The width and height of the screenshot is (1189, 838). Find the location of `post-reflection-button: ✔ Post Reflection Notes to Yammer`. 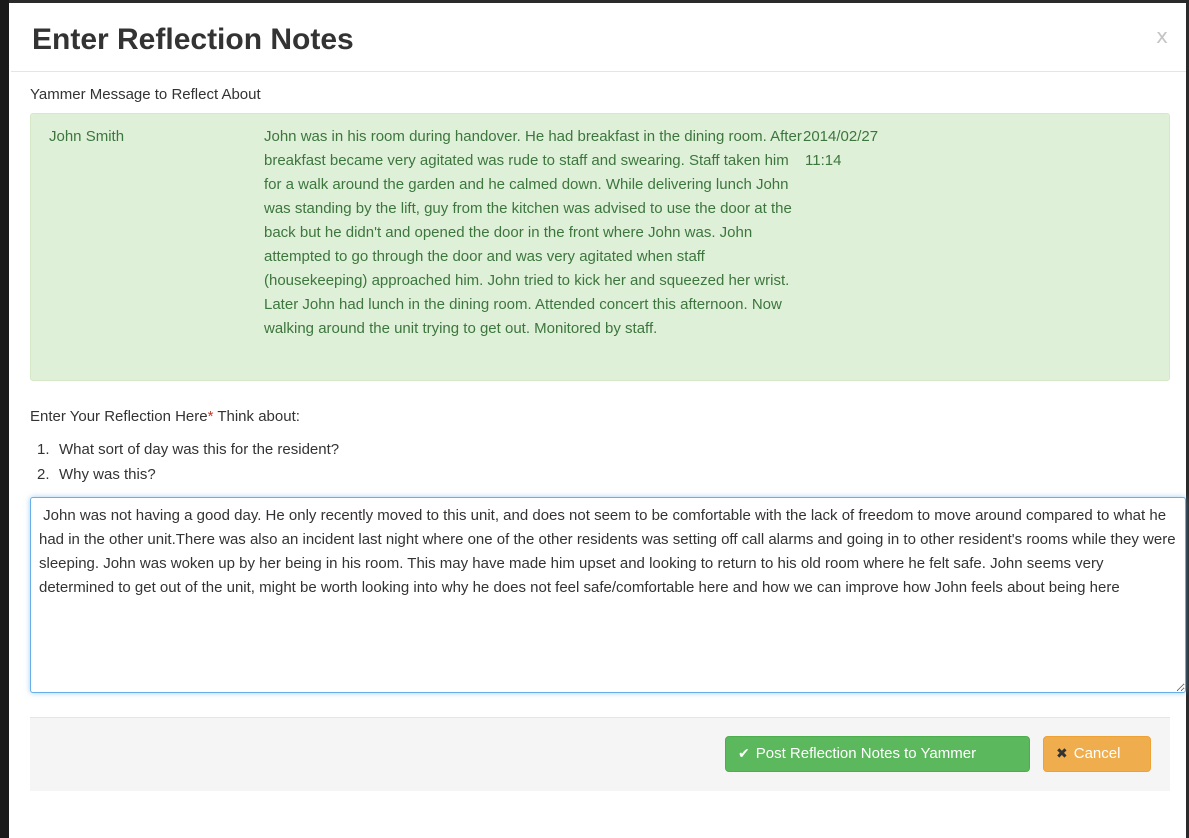

post-reflection-button: ✔ Post Reflection Notes to Yammer is located at coordinates (877, 754).